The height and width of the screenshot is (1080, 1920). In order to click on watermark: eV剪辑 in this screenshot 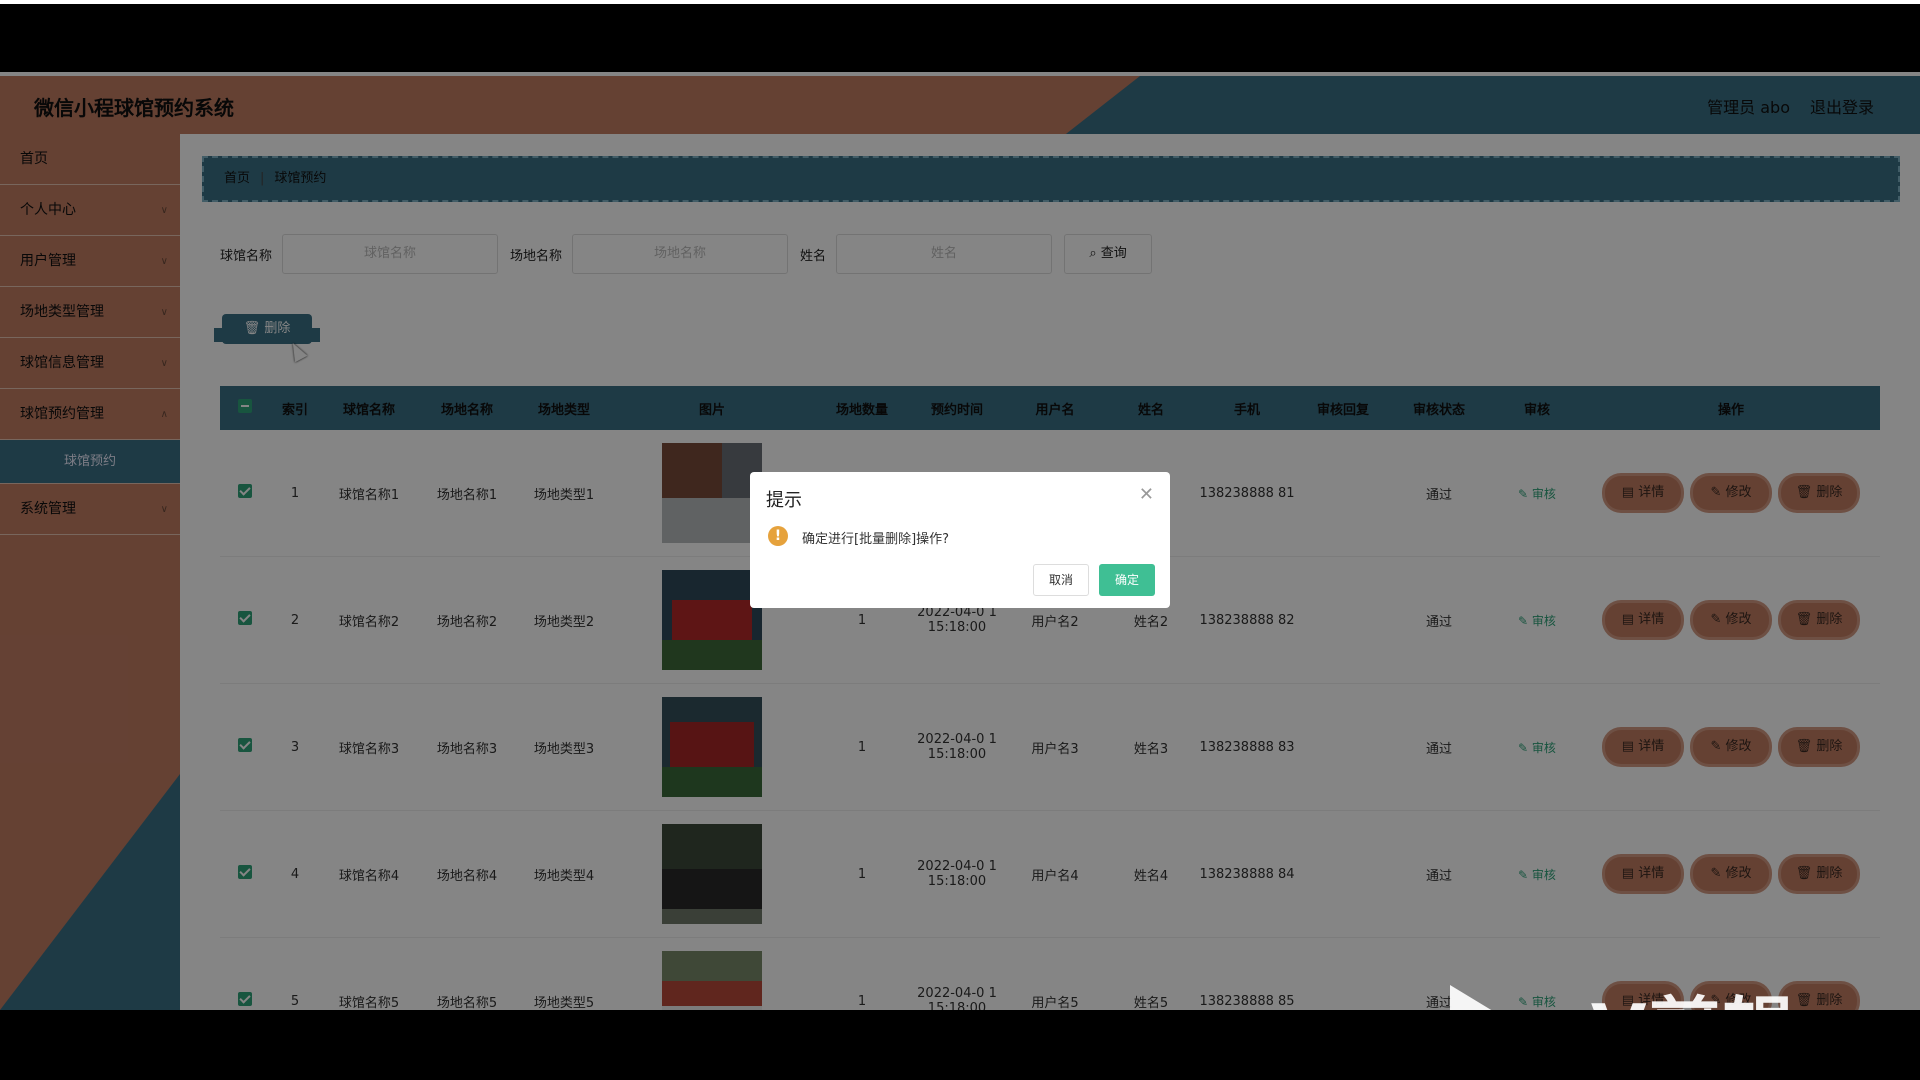, I will do `click(1623, 991)`.